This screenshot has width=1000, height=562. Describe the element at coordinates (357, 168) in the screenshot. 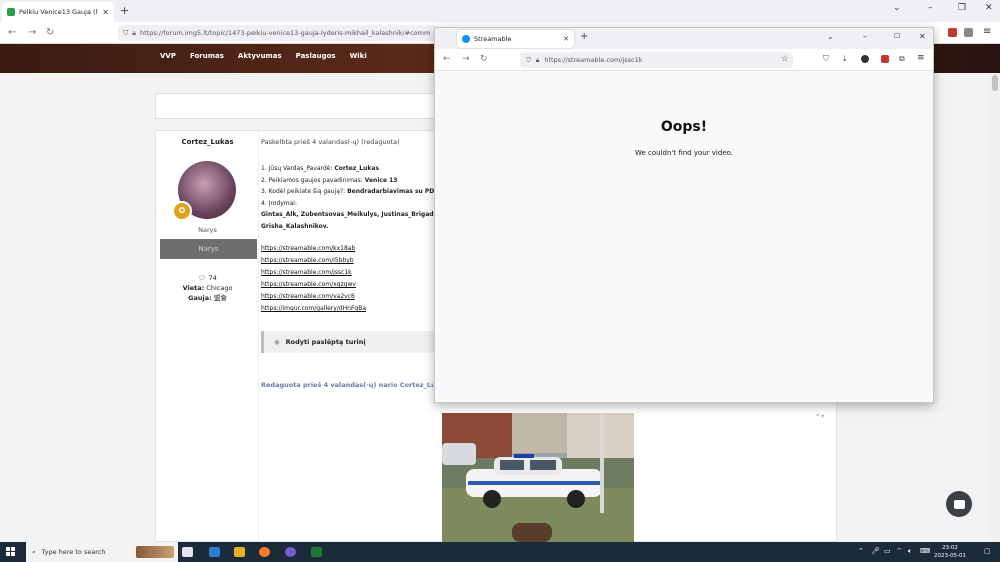

I see `body-value: Cortez_Lukas` at that location.